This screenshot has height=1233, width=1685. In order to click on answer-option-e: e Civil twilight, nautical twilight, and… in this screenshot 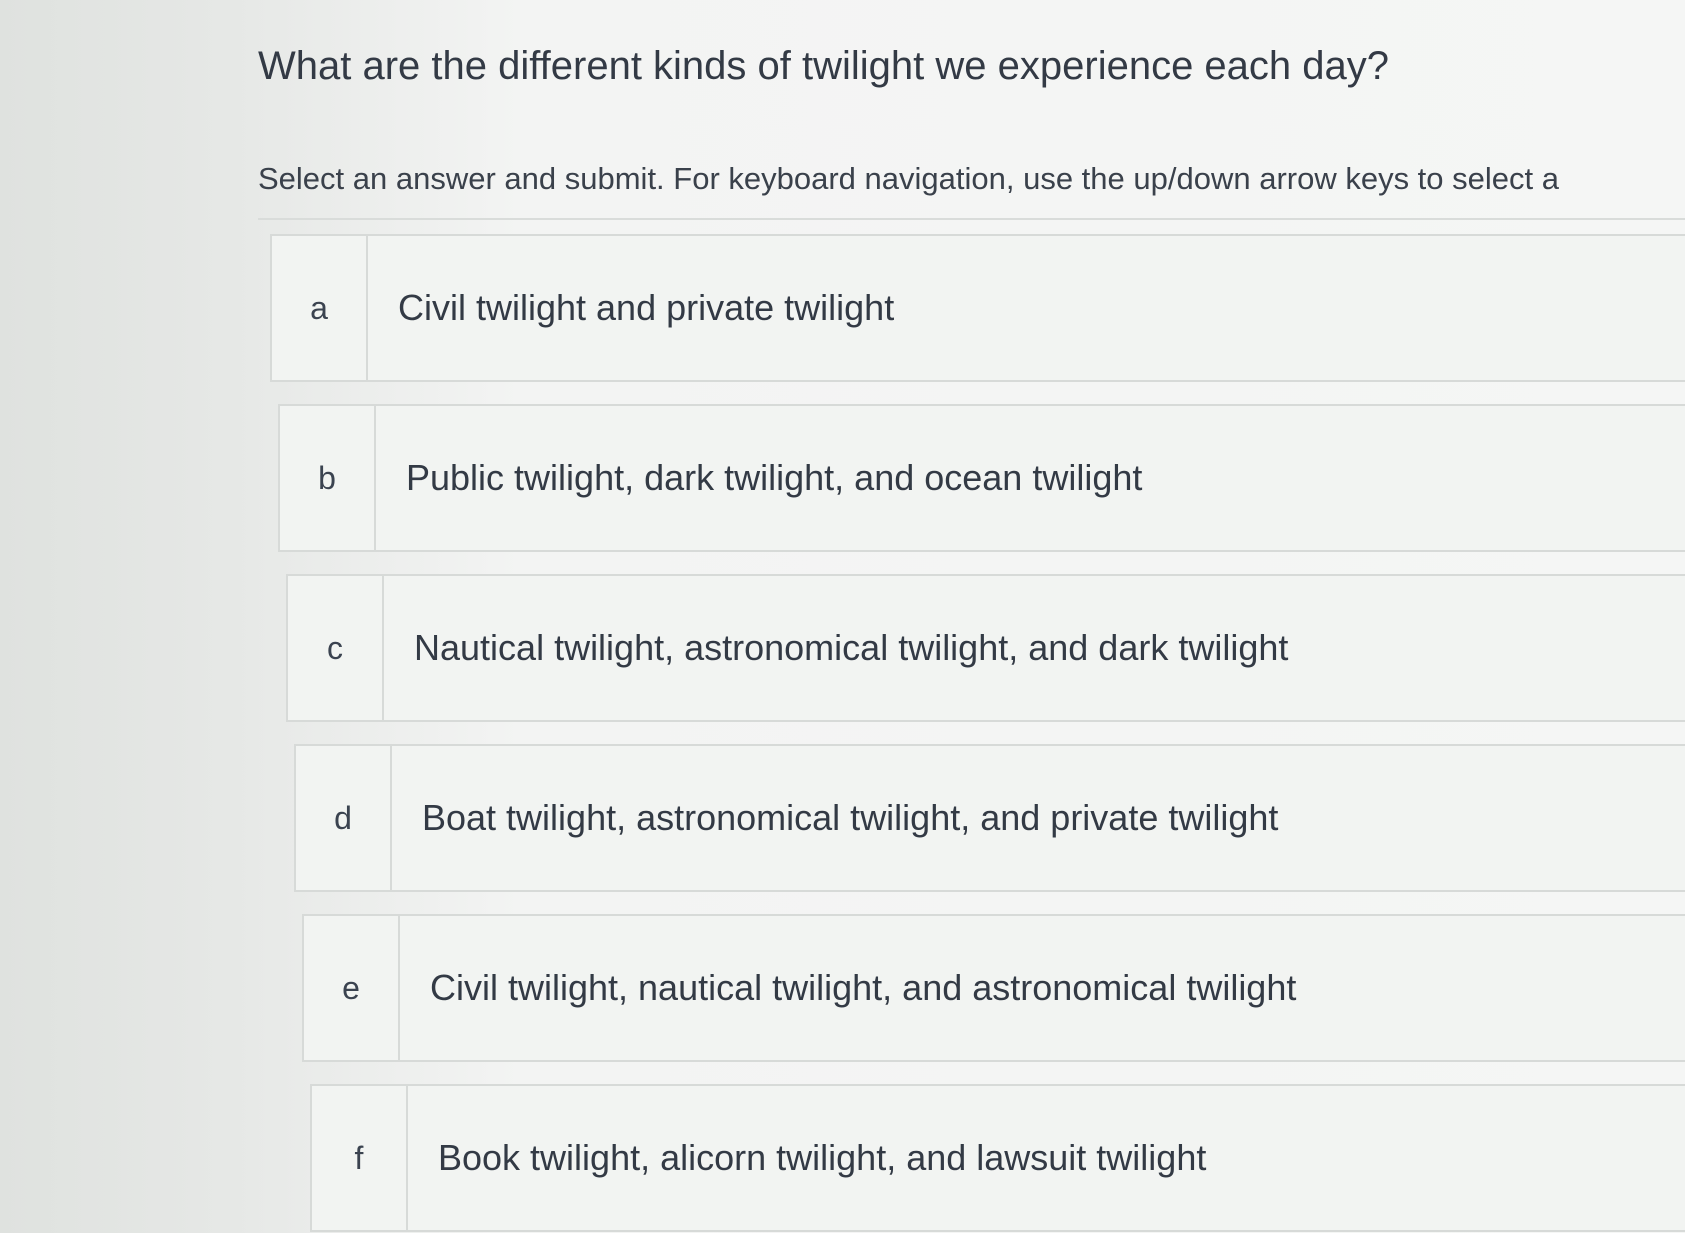, I will do `click(993, 988)`.